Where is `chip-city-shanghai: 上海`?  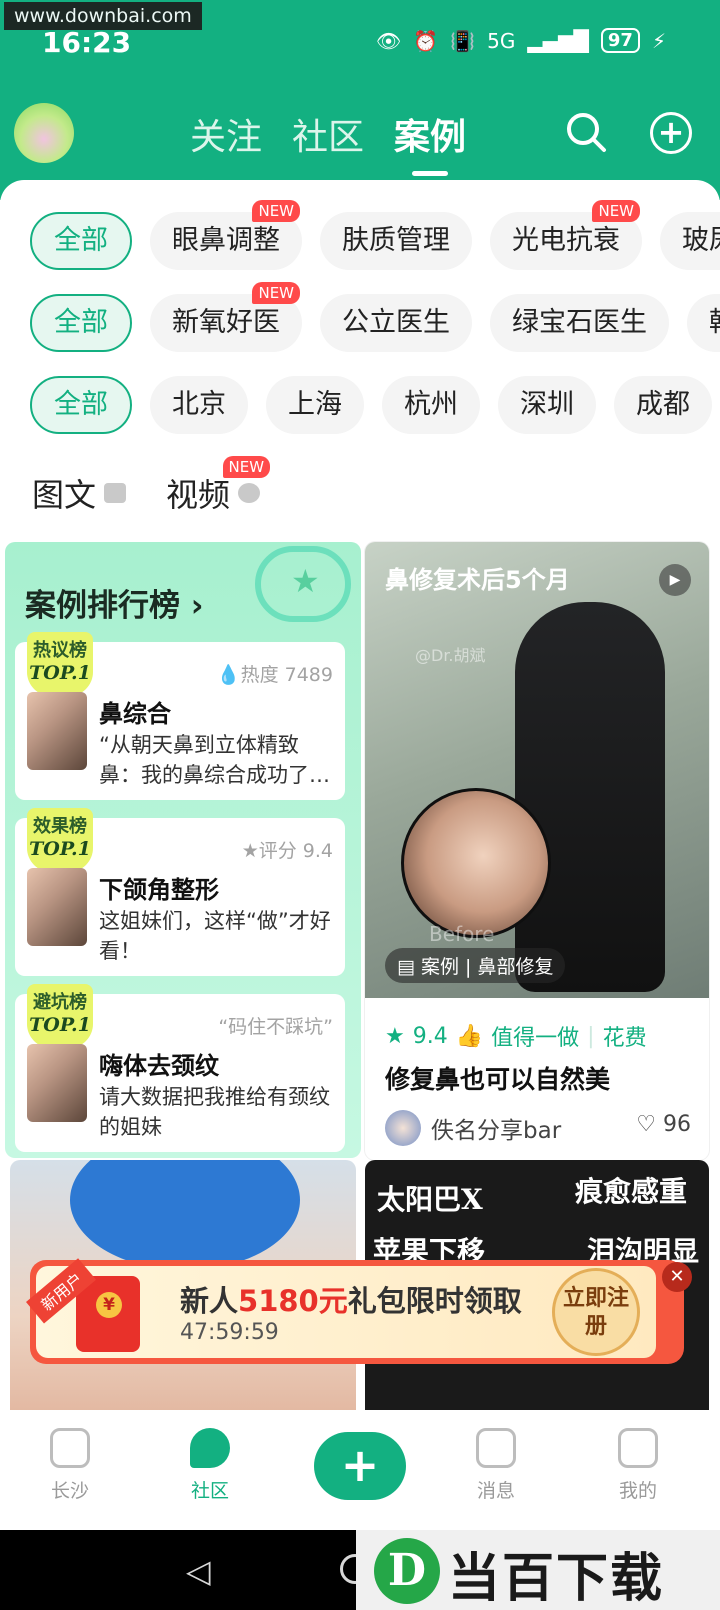 chip-city-shanghai: 上海 is located at coordinates (315, 405).